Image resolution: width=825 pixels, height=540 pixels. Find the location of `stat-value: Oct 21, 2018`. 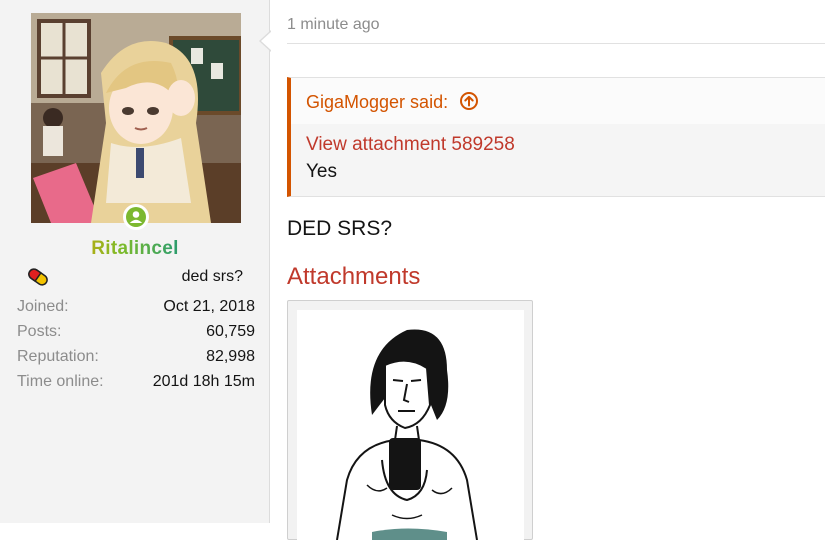

stat-value: Oct 21, 2018 is located at coordinates (209, 306).